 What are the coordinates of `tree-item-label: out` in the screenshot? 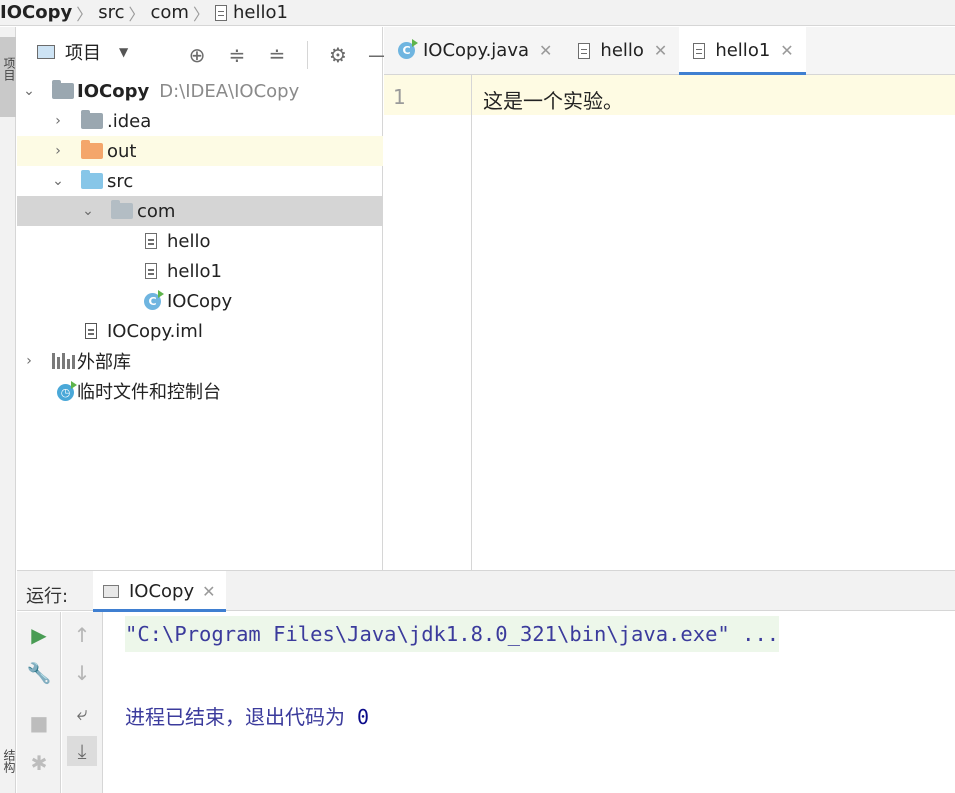 It's located at (122, 151).